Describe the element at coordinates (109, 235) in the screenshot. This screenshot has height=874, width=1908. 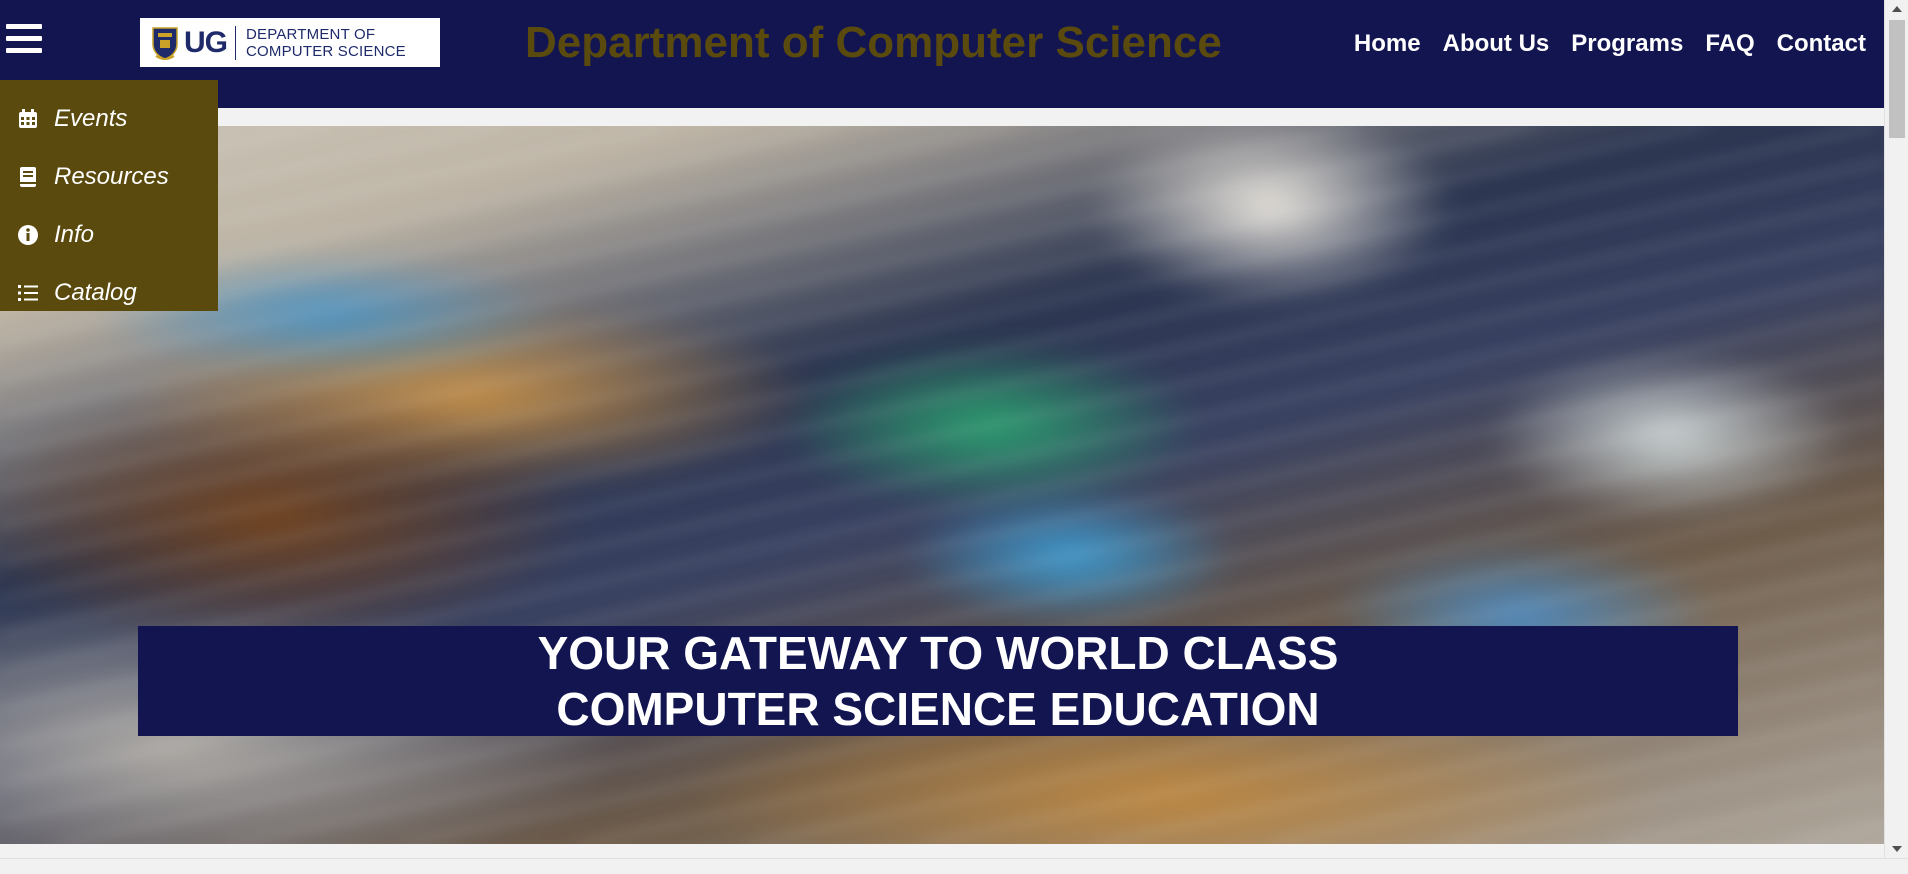
I see `side-menu-item-info: Info` at that location.